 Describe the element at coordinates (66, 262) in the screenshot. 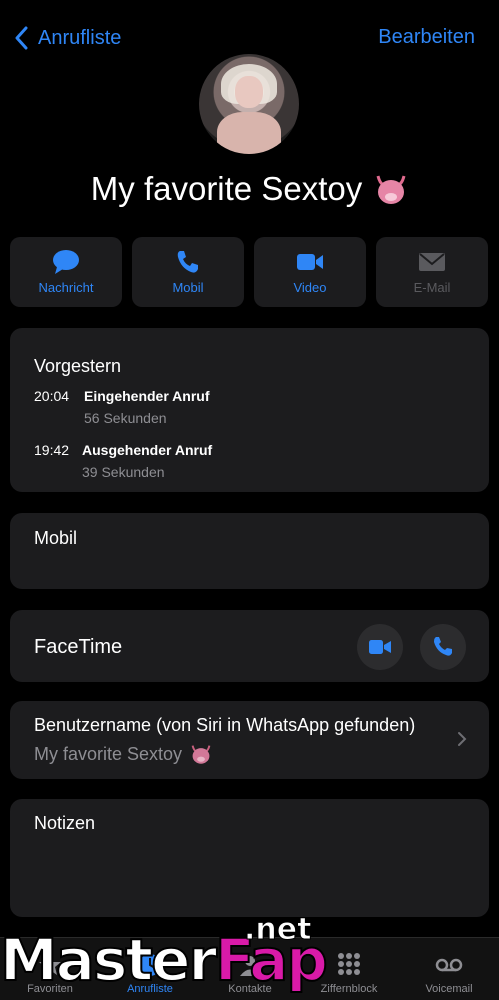

I see `message-icon` at that location.